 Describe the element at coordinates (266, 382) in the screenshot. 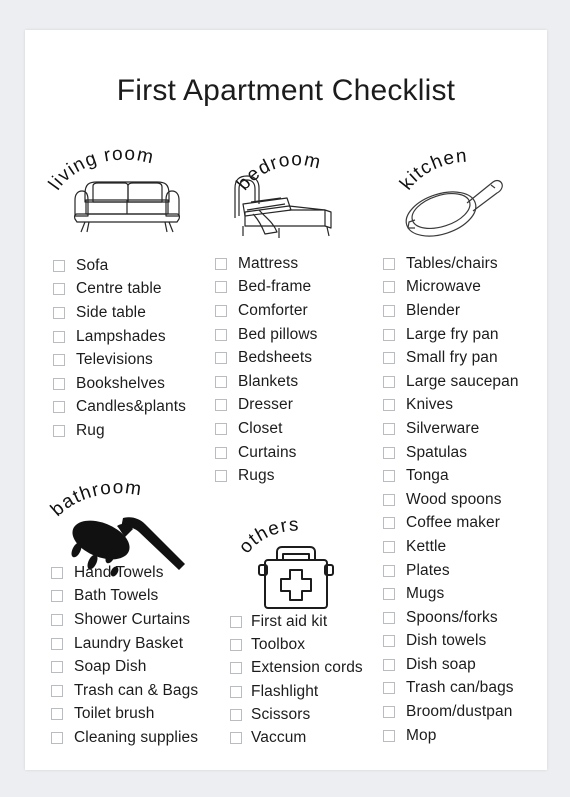

I see `list-item: Blankets` at that location.